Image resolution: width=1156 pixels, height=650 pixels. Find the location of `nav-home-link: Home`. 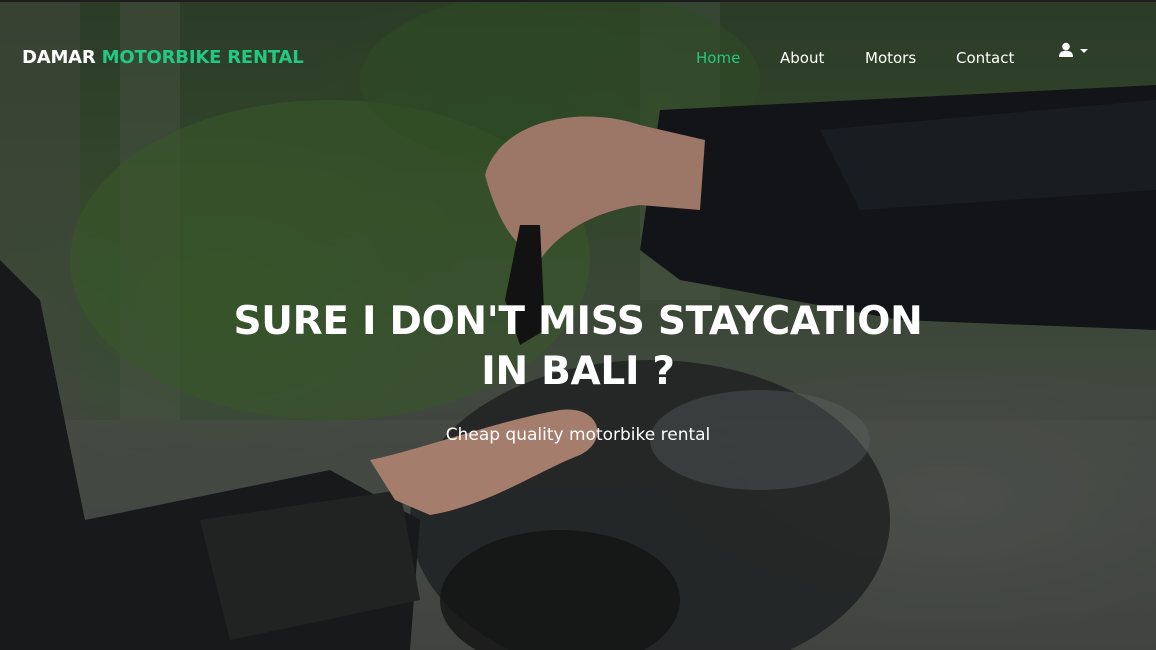

nav-home-link: Home is located at coordinates (718, 58).